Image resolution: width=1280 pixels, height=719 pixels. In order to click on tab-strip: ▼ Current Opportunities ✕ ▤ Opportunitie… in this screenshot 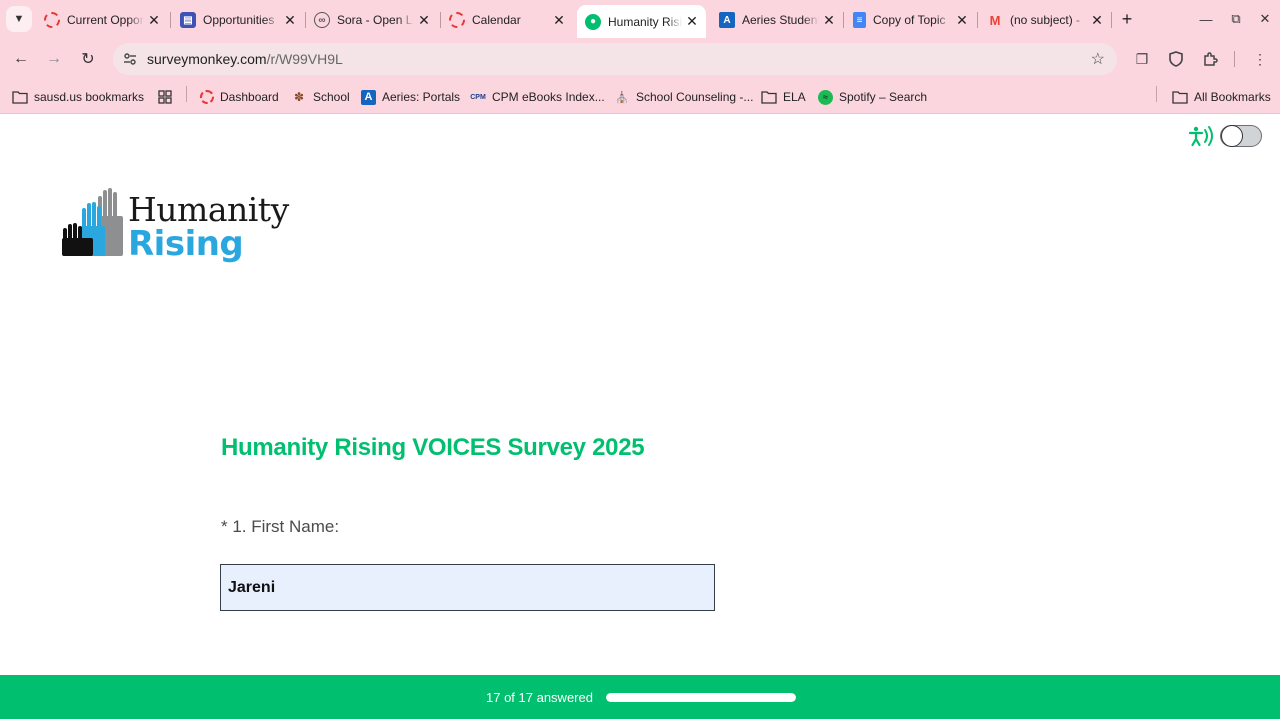, I will do `click(640, 19)`.